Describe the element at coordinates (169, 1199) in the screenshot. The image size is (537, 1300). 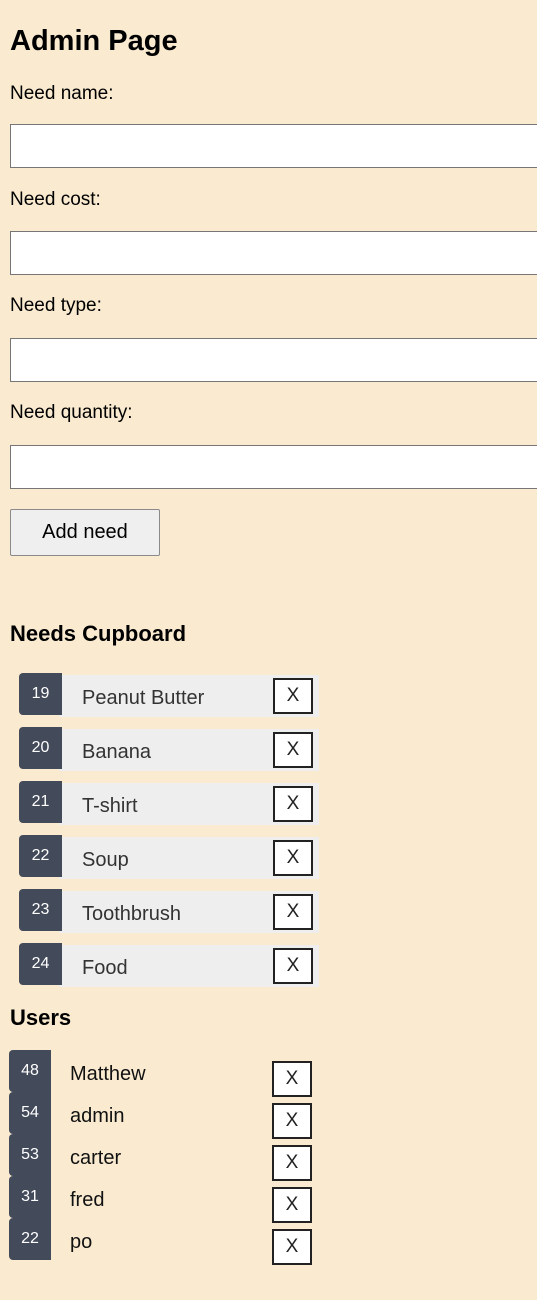
I see `user-item: 31 fred X` at that location.